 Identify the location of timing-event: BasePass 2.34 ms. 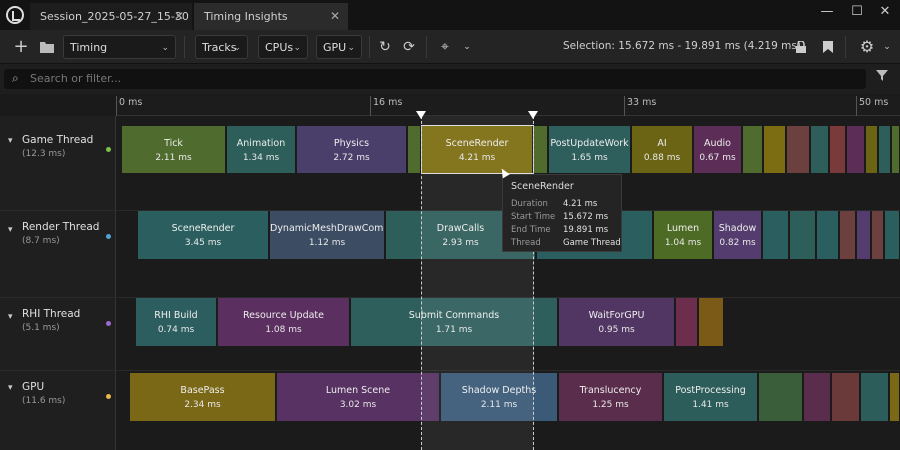
(203, 397).